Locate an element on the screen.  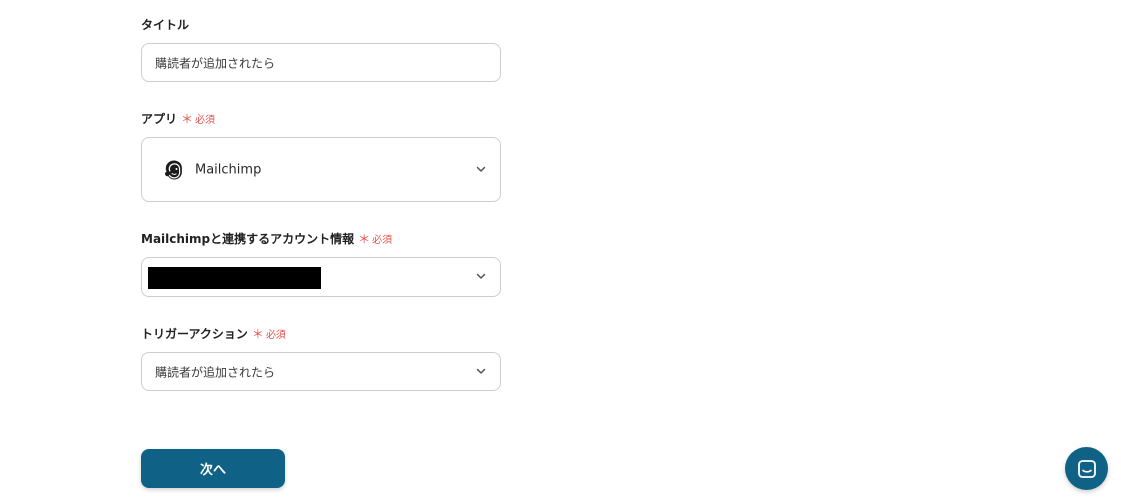
title-field-label: タイトル is located at coordinates (165, 25).